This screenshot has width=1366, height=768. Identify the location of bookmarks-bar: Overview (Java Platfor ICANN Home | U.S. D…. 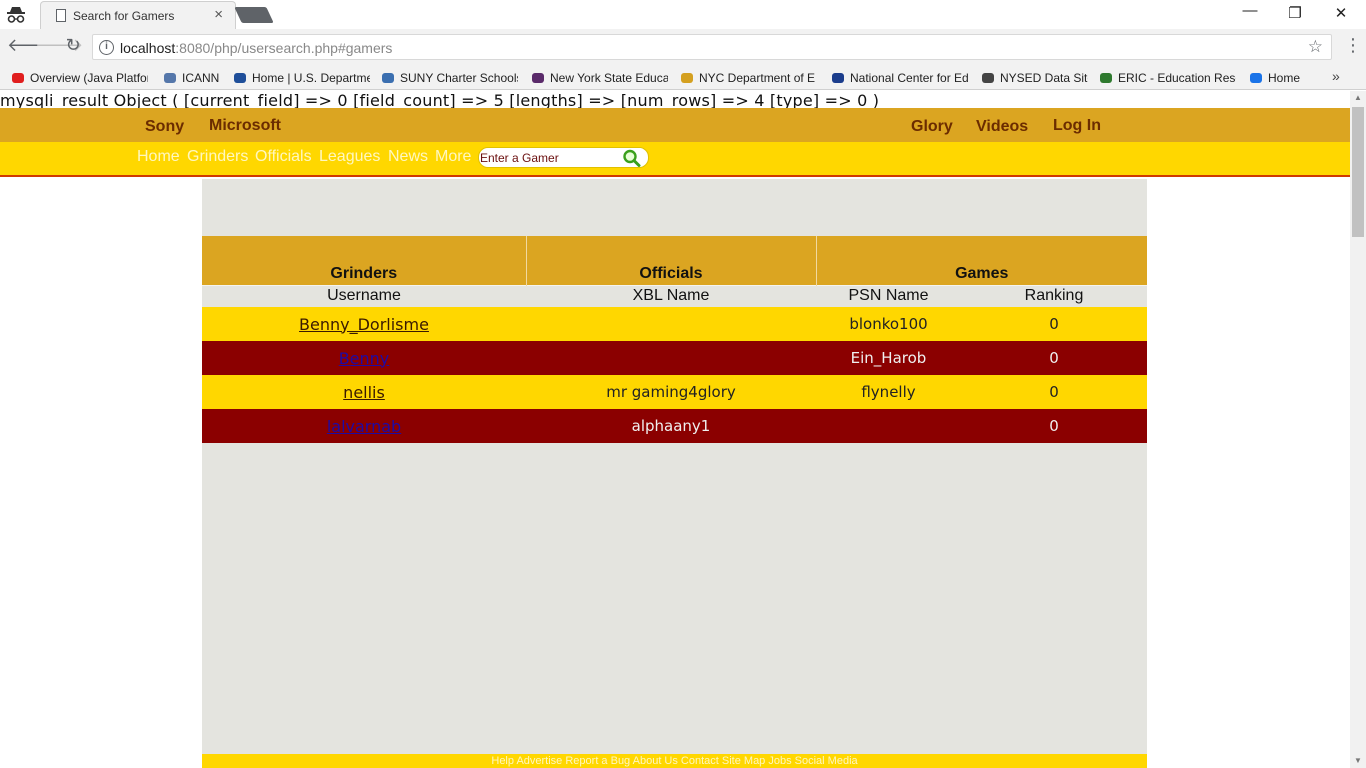
(683, 77).